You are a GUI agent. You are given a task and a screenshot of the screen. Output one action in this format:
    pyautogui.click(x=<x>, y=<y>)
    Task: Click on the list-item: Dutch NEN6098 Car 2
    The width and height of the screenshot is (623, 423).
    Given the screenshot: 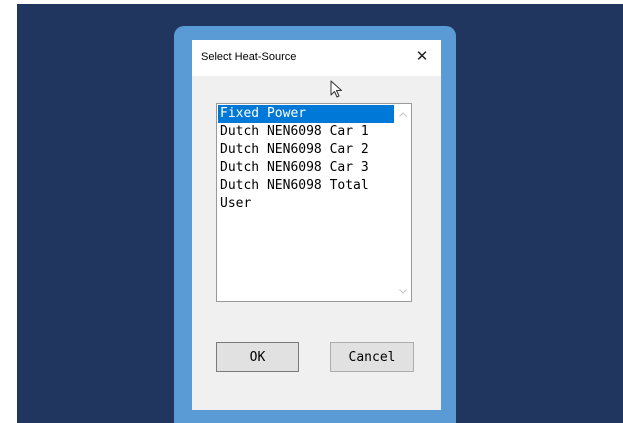 What is the action you would take?
    pyautogui.click(x=306, y=150)
    